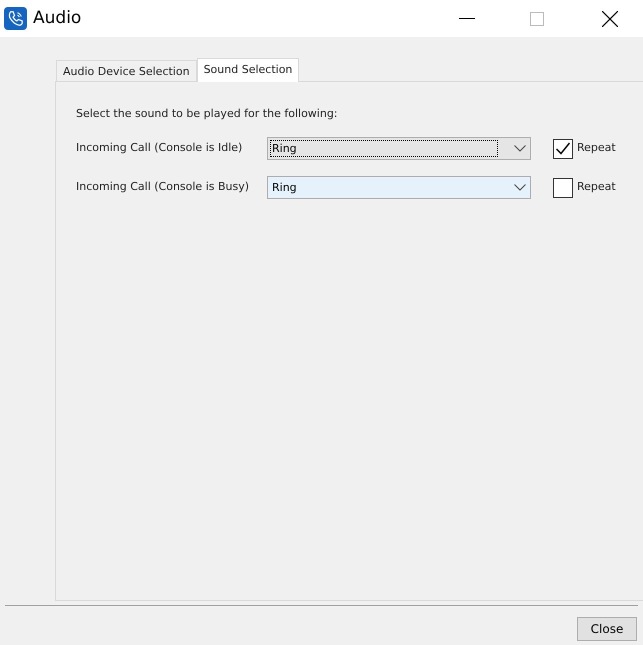  What do you see at coordinates (248, 70) in the screenshot?
I see `tab: Sound Selection` at bounding box center [248, 70].